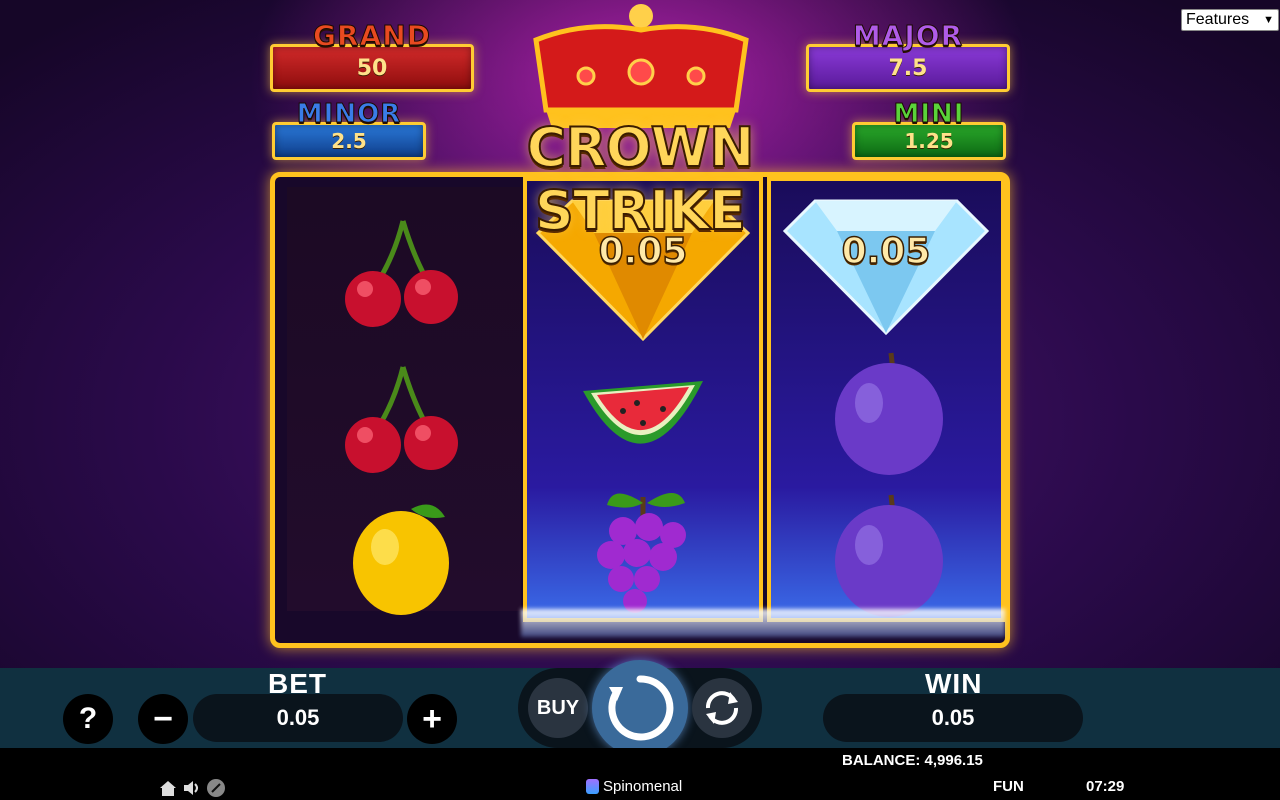 The image size is (1280, 800). Describe the element at coordinates (881, 760) in the screenshot. I see `balance-label: BALANCE:` at that location.